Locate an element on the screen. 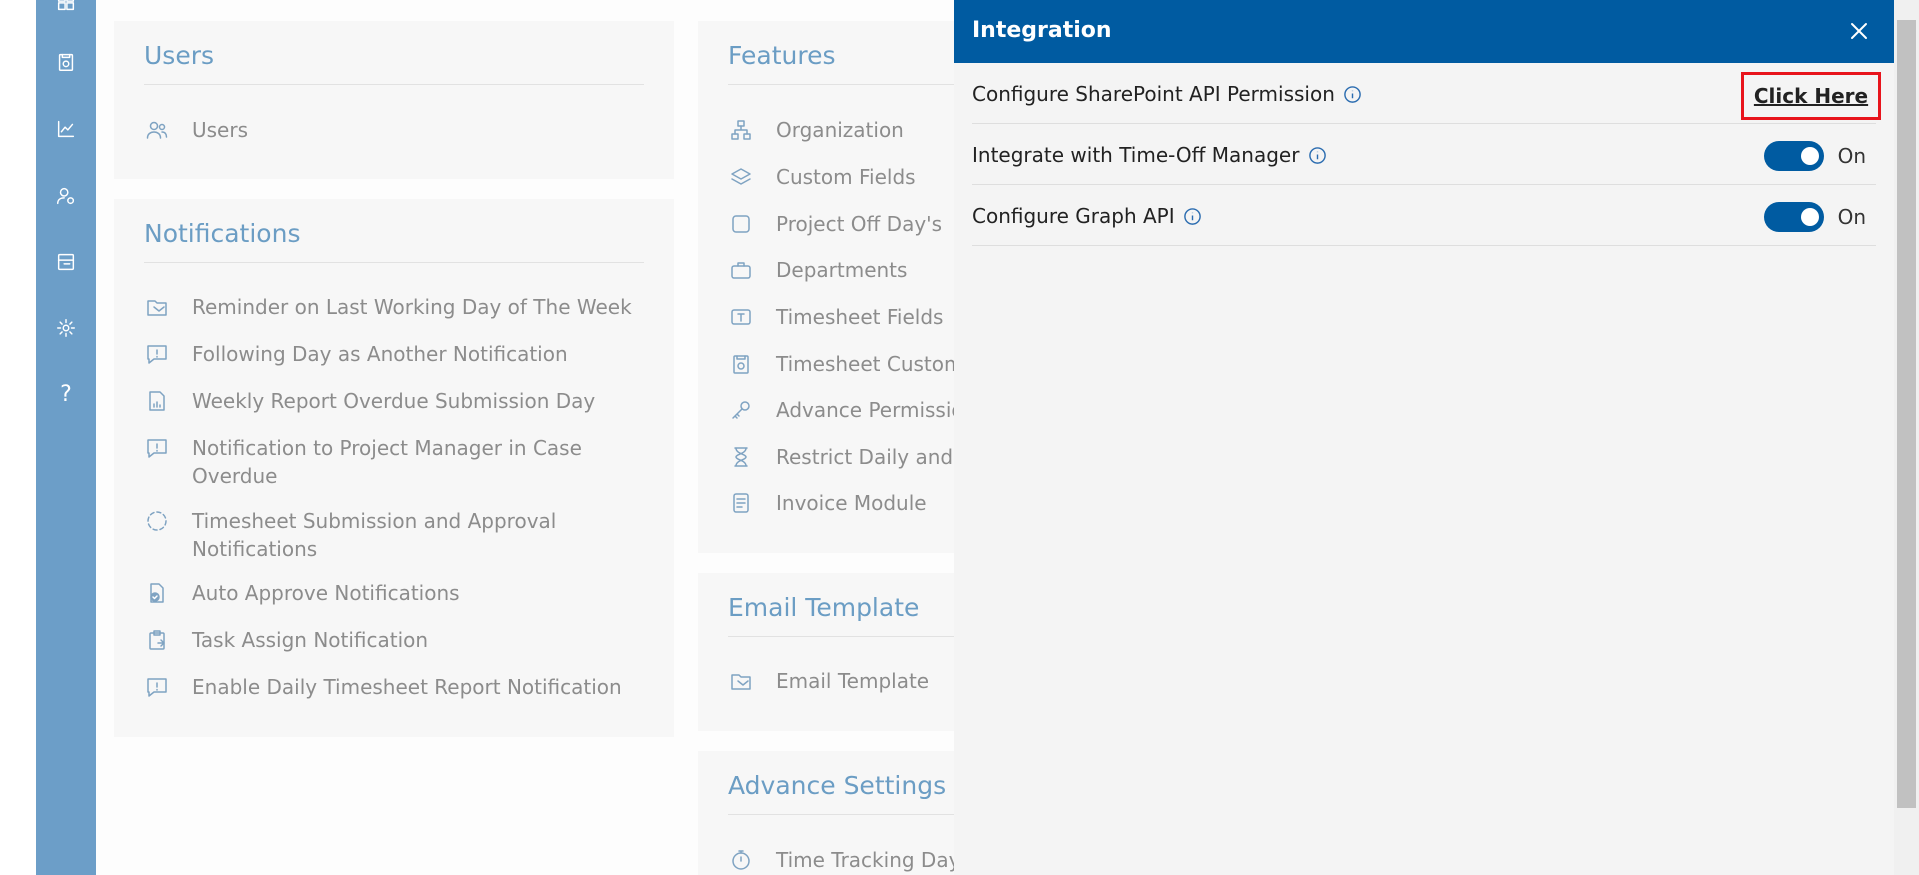  list-item-timesheet-customization: Timesheet Customi is located at coordinates (848, 364).